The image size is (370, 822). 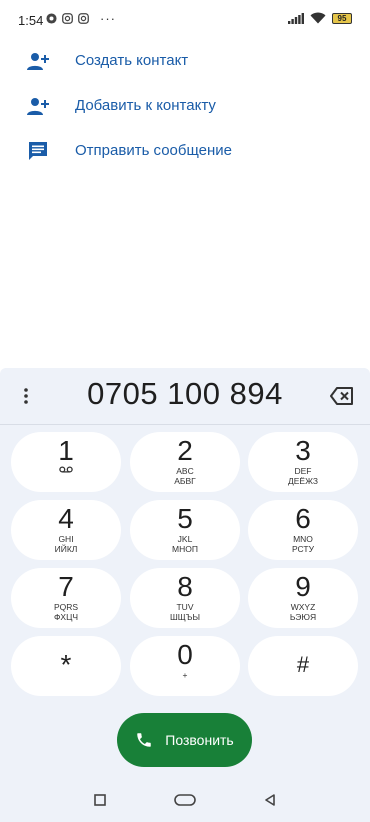 I want to click on more-dots-icon: ···, so click(x=108, y=18).